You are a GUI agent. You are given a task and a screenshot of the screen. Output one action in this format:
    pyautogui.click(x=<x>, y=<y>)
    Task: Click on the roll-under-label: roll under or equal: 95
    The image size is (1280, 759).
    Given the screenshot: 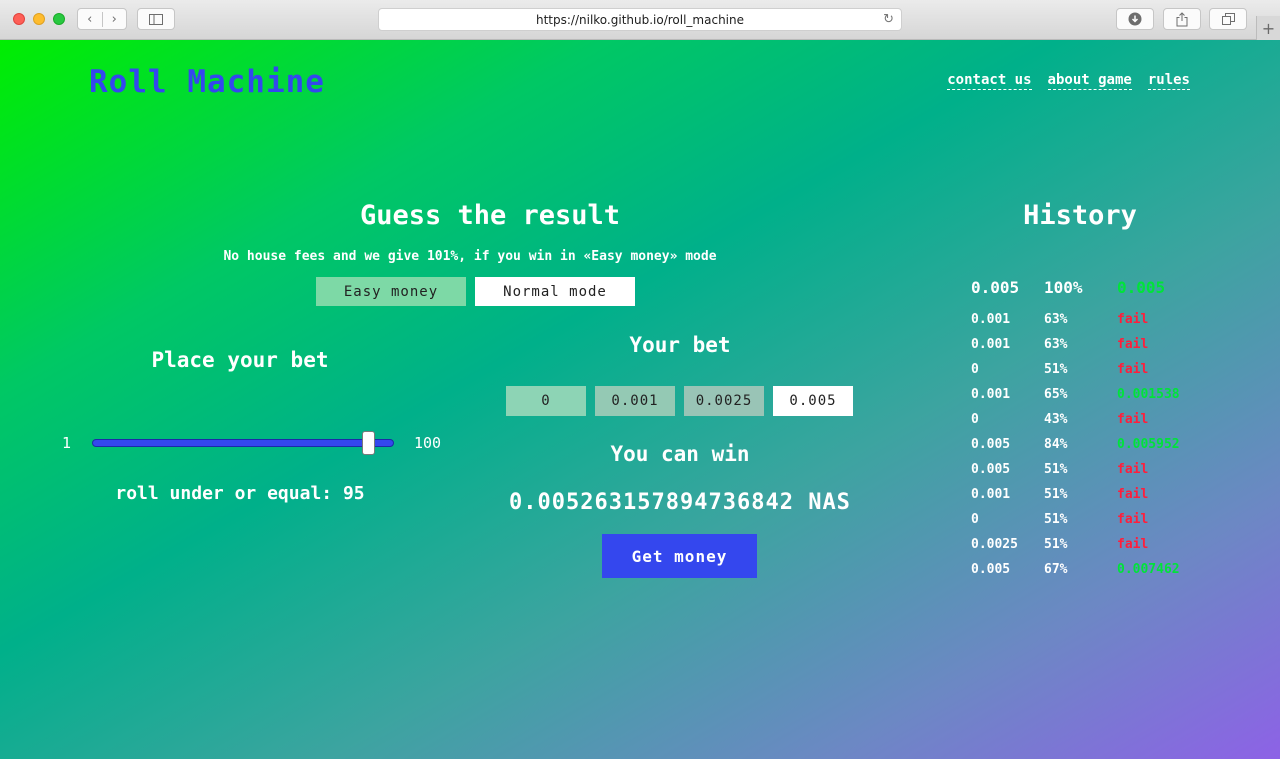 What is the action you would take?
    pyautogui.click(x=240, y=493)
    